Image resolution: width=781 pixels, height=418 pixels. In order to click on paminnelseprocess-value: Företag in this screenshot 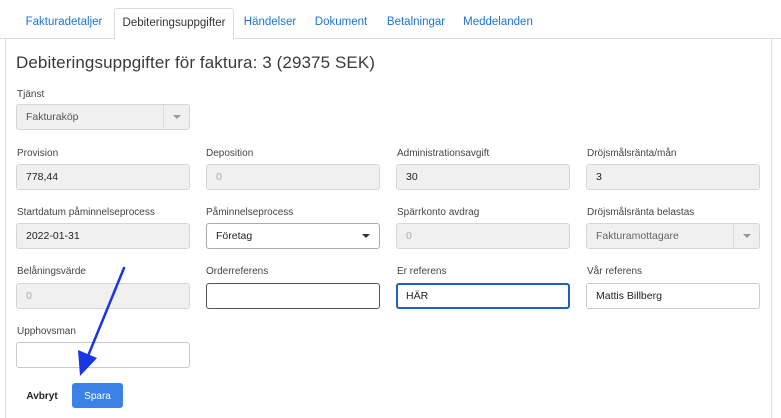, I will do `click(234, 236)`.